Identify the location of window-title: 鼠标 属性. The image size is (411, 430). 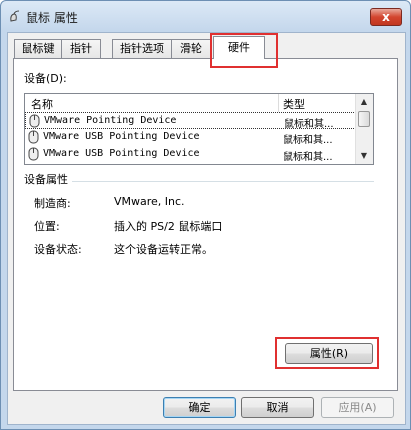
(52, 18).